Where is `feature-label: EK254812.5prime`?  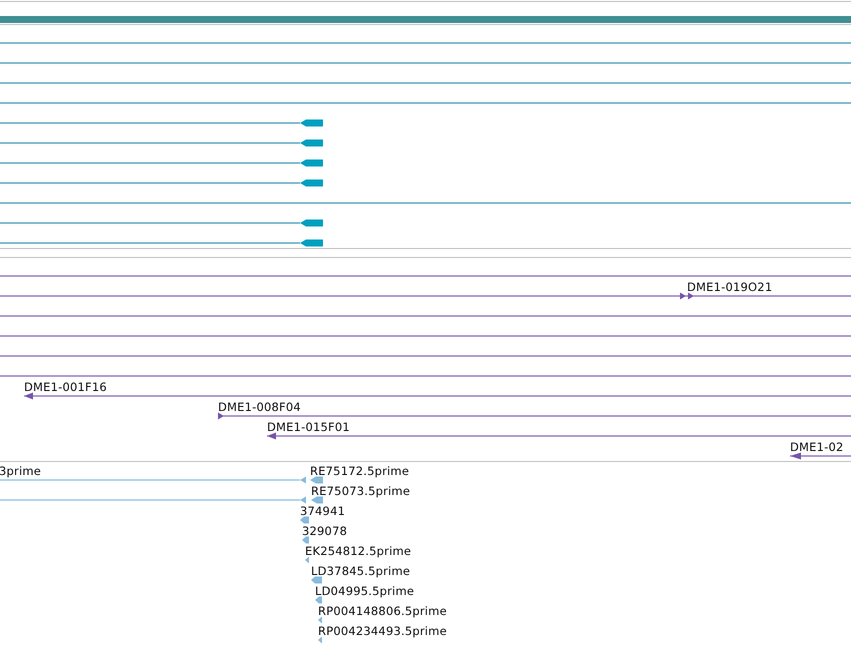
feature-label: EK254812.5prime is located at coordinates (358, 551).